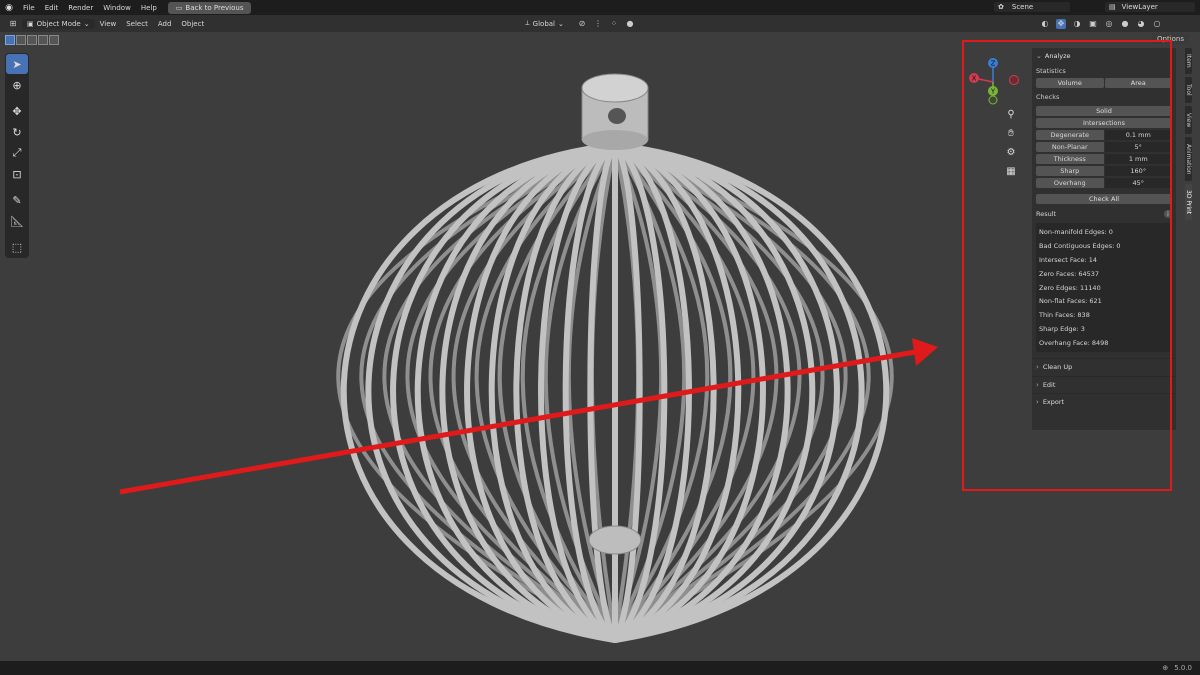  What do you see at coordinates (1093, 24) in the screenshot?
I see `xray-icon: ▣` at bounding box center [1093, 24].